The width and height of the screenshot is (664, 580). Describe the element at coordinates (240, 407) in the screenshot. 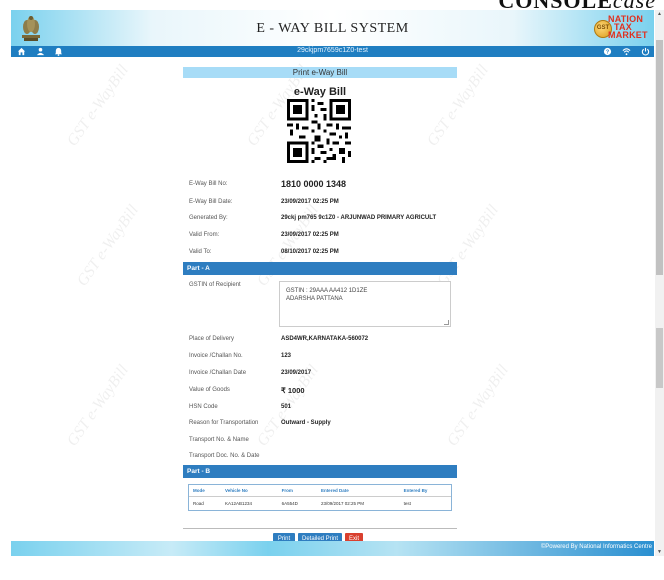

I see `detail-row-hsn-code: HSN Code 501` at that location.